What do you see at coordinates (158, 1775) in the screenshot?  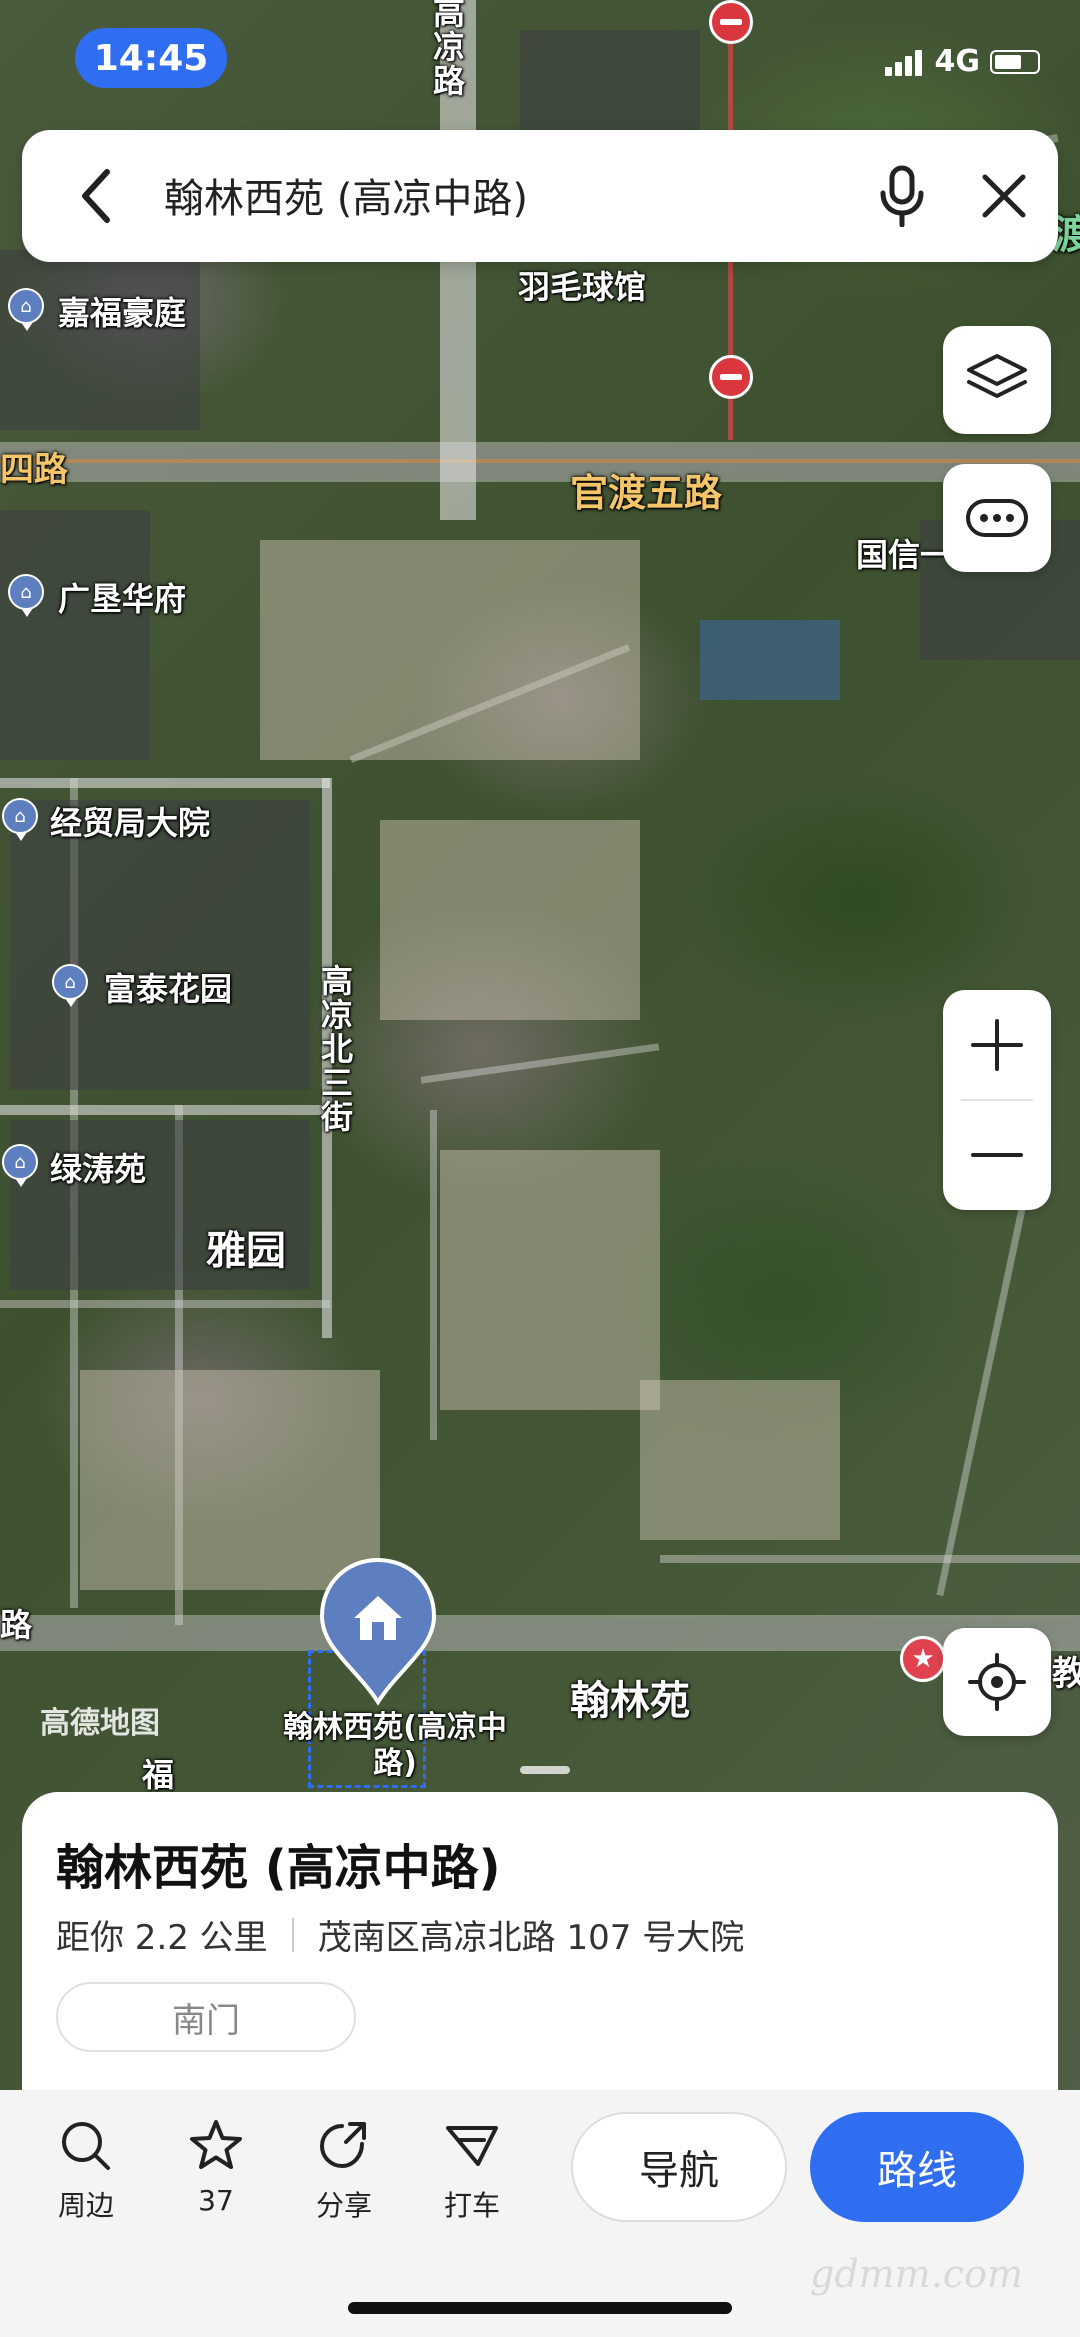 I see `map-label-fu: 福` at bounding box center [158, 1775].